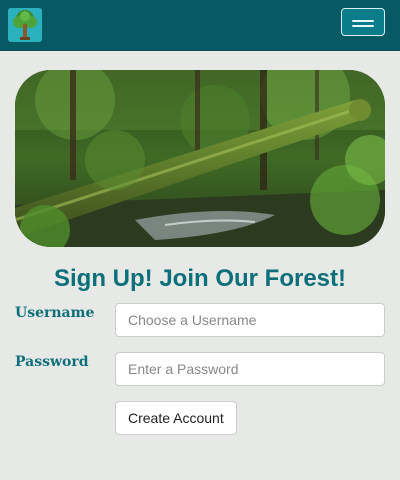 Image resolution: width=400 pixels, height=480 pixels. Describe the element at coordinates (363, 26) in the screenshot. I see `hamburger-bar` at that location.